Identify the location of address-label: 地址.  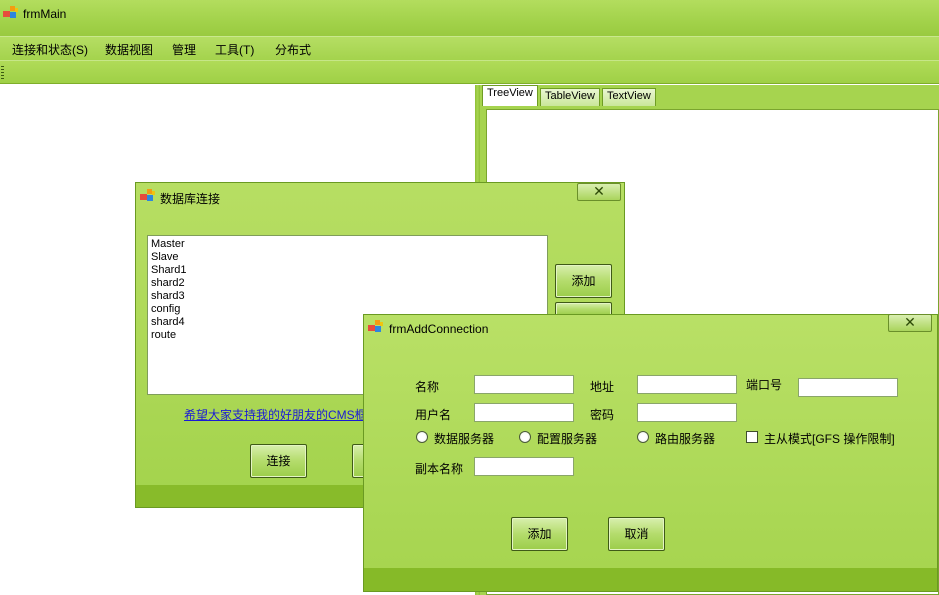
(602, 387).